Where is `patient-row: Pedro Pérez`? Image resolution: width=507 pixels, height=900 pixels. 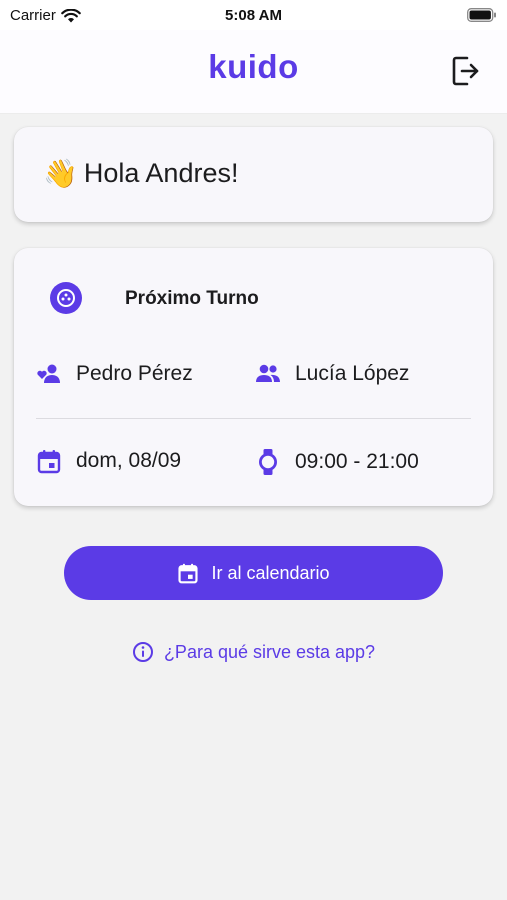 patient-row: Pedro Pérez is located at coordinates (114, 374).